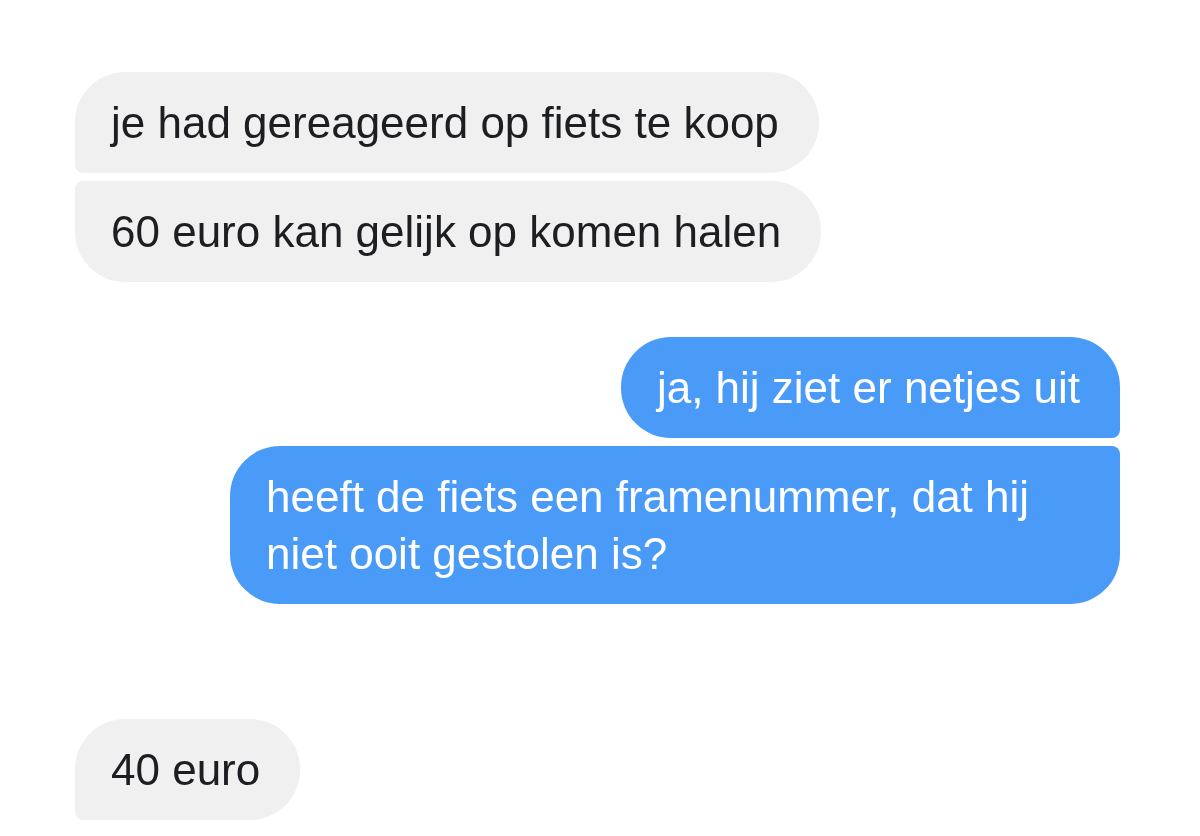 This screenshot has height=836, width=1200. I want to click on sent-message-bubble: ja, hij ziet er netjes uit, so click(870, 387).